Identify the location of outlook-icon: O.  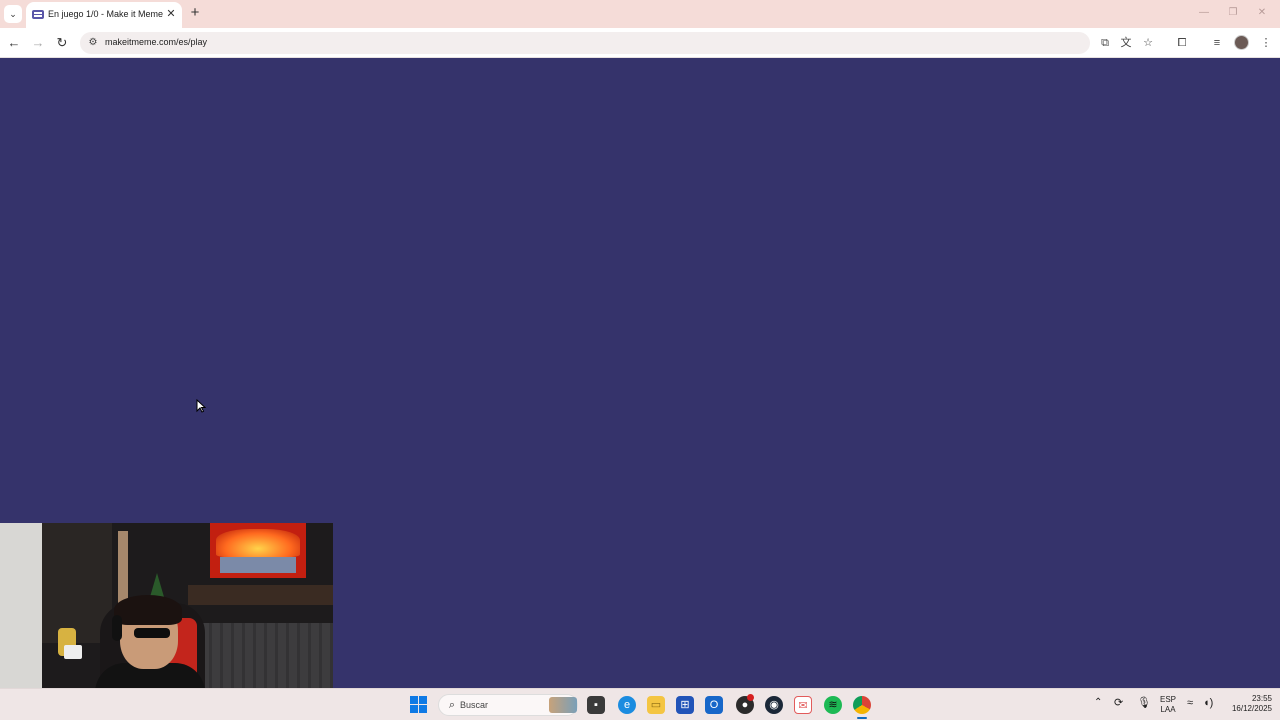
(714, 705).